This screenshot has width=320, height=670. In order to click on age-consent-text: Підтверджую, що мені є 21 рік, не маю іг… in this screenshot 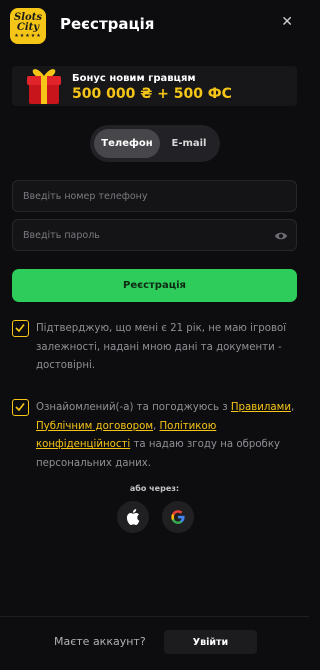, I will do `click(161, 347)`.